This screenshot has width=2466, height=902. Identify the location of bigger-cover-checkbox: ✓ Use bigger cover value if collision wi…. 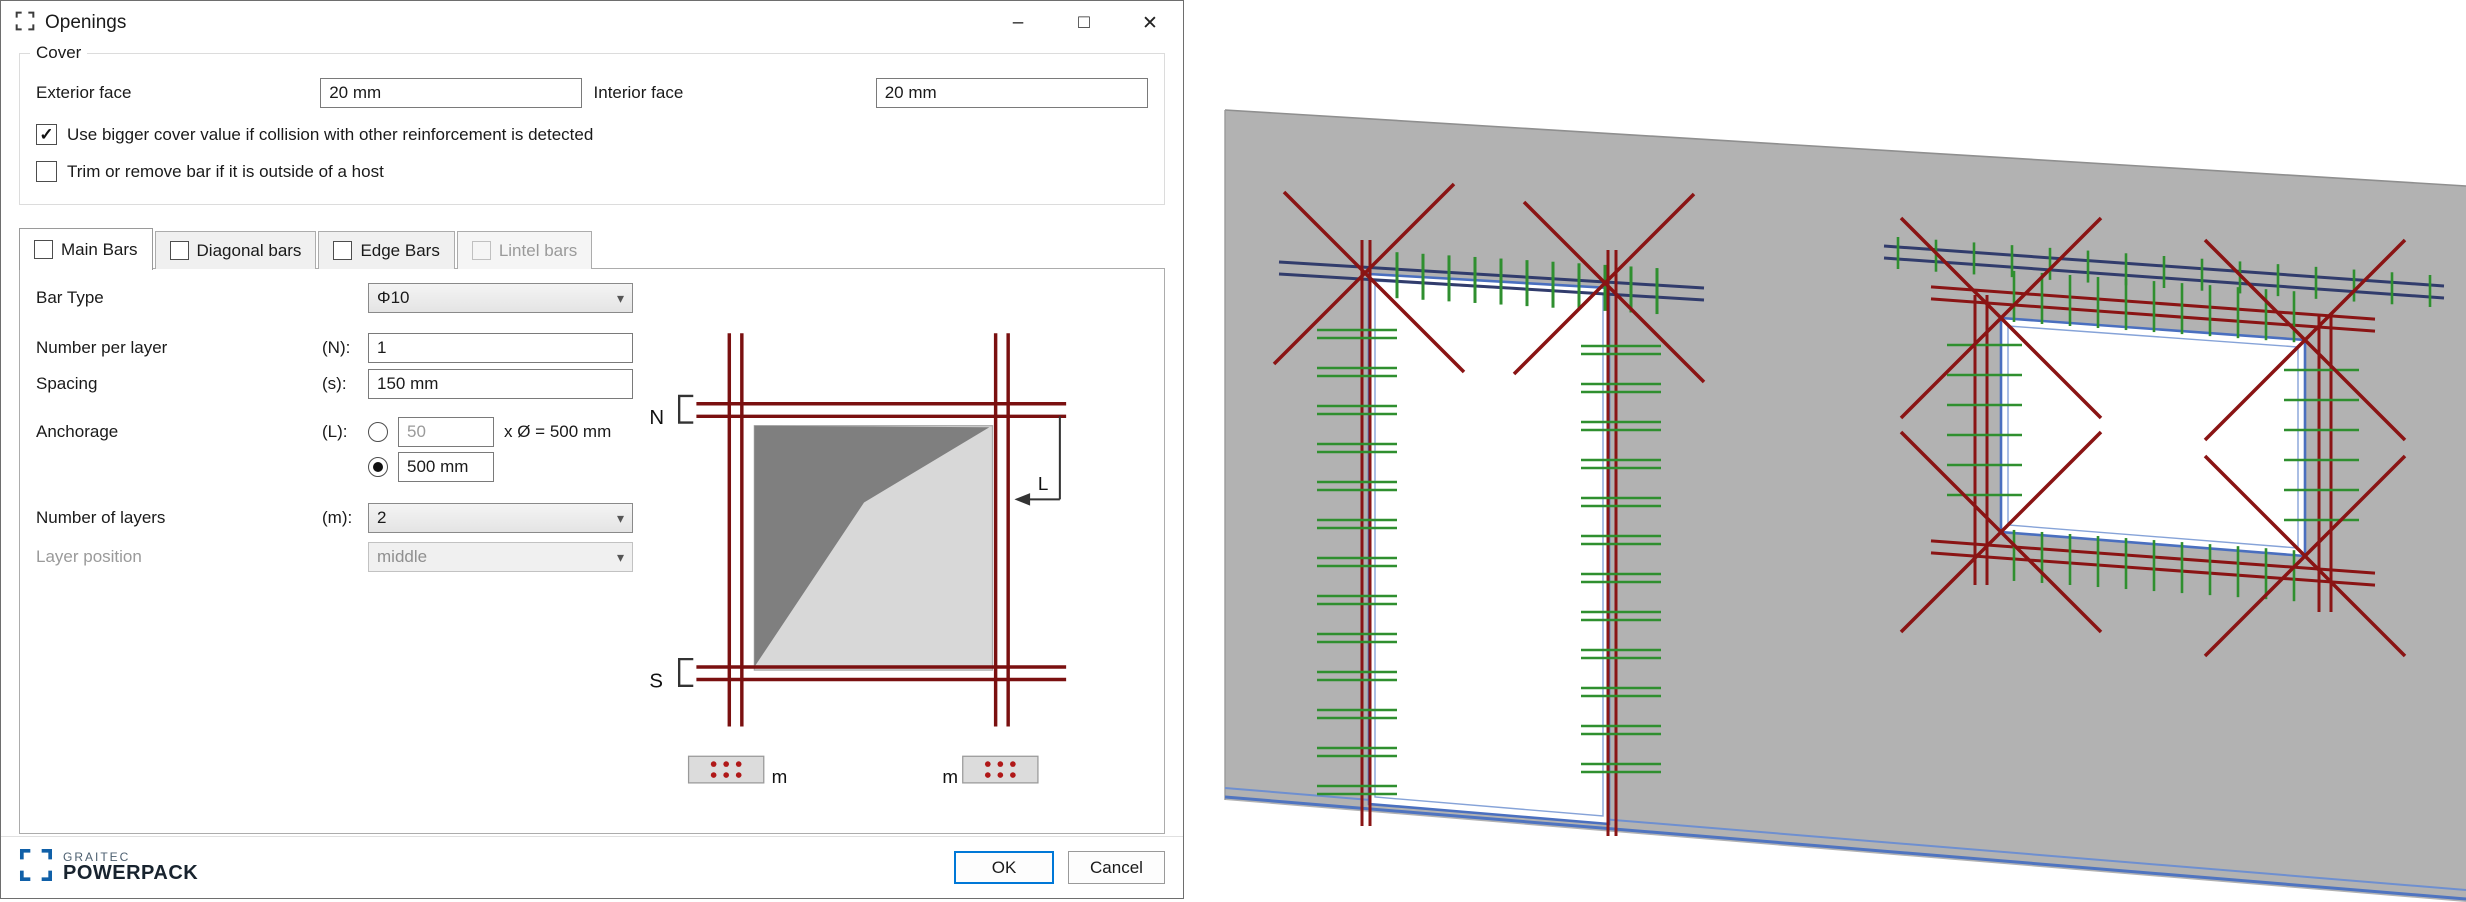
(592, 134).